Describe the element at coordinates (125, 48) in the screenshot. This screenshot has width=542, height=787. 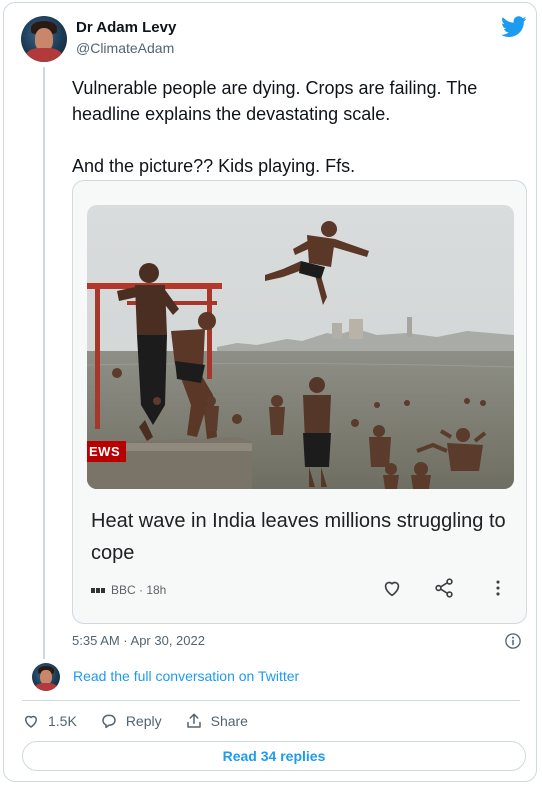
I see `author-handle: @ClimateAdam` at that location.